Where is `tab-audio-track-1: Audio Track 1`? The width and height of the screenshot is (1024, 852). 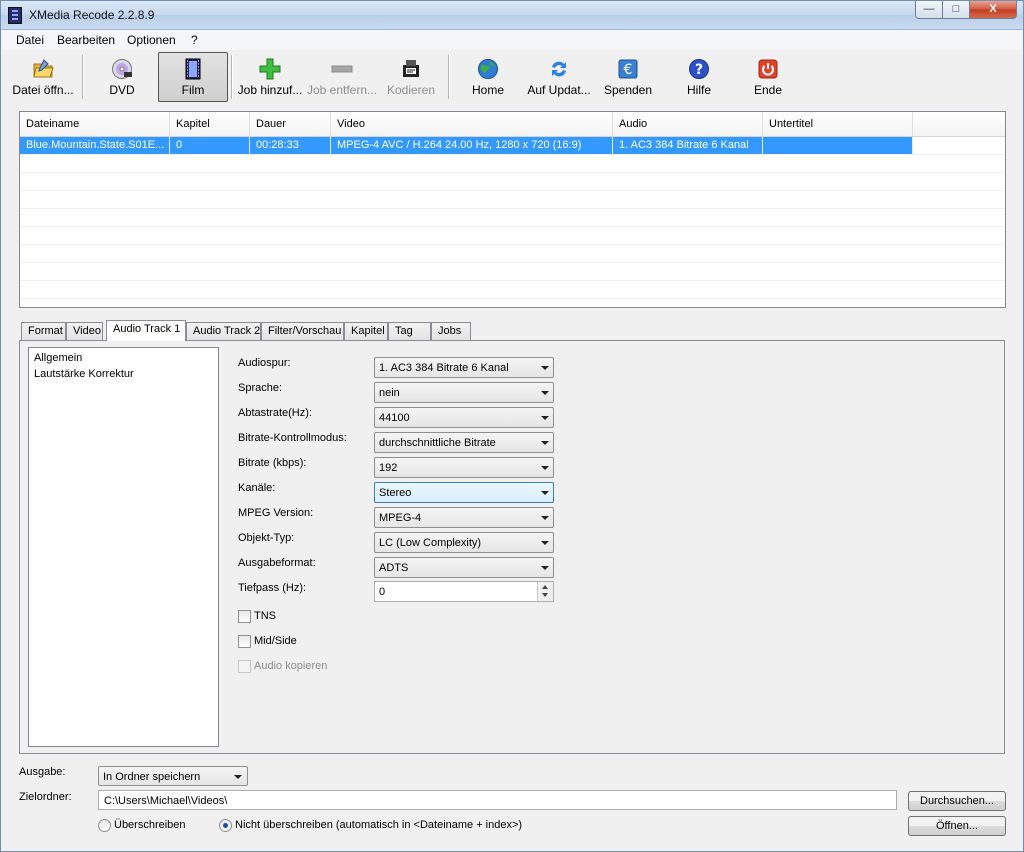
tab-audio-track-1: Audio Track 1 is located at coordinates (146, 330).